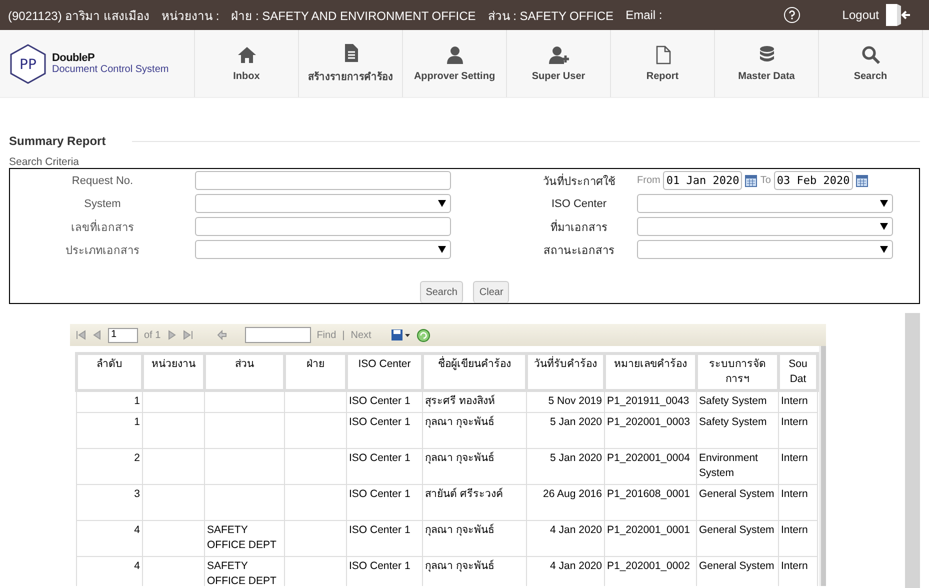  What do you see at coordinates (650, 372) in the screenshot?
I see `column-header: หมายเลขคำร้อง` at bounding box center [650, 372].